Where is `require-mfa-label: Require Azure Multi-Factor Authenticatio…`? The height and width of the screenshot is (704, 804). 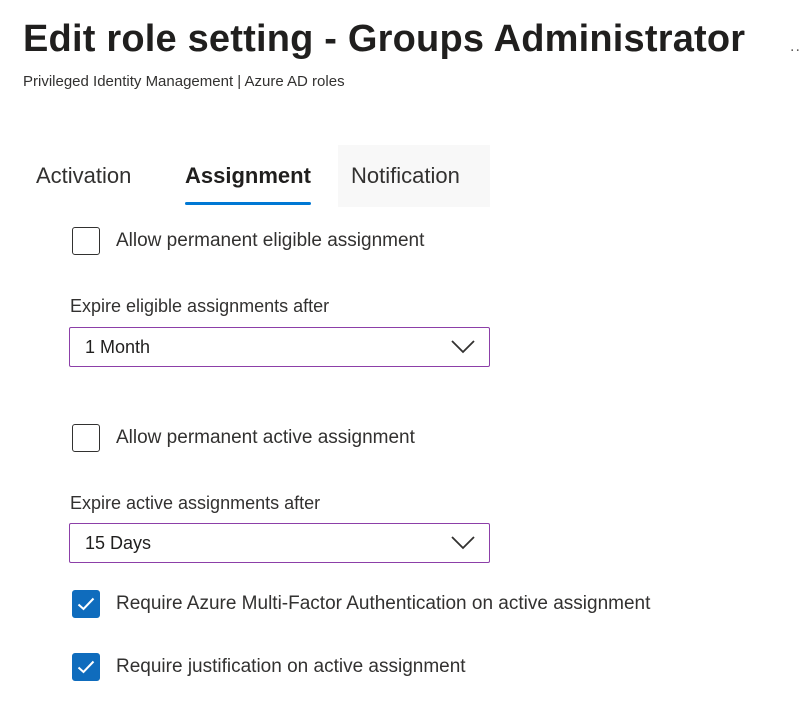 require-mfa-label: Require Azure Multi-Factor Authenticatio… is located at coordinates (383, 603).